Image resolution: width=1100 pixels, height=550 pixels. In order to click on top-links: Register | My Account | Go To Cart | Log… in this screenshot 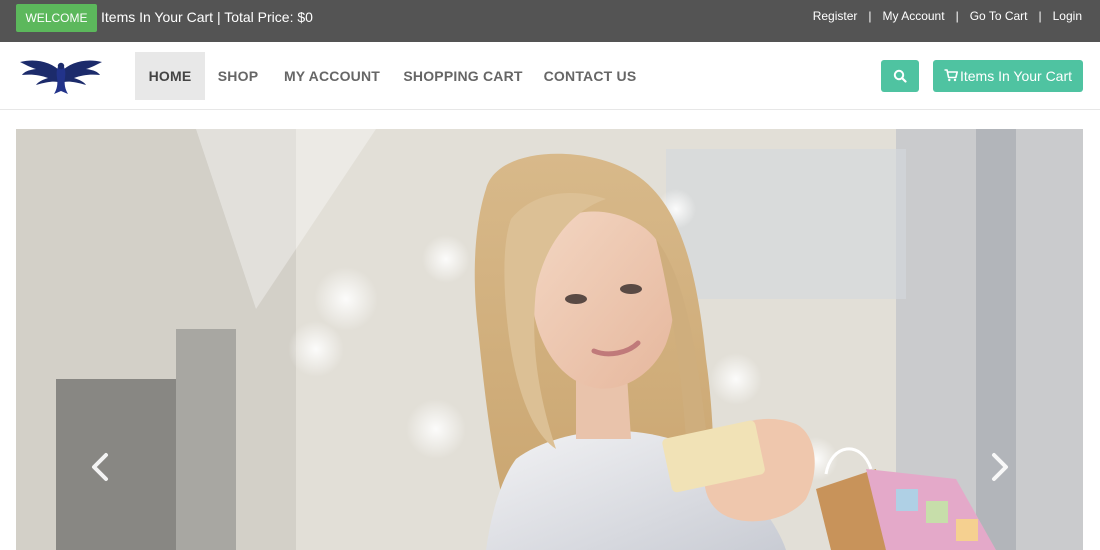, I will do `click(947, 16)`.